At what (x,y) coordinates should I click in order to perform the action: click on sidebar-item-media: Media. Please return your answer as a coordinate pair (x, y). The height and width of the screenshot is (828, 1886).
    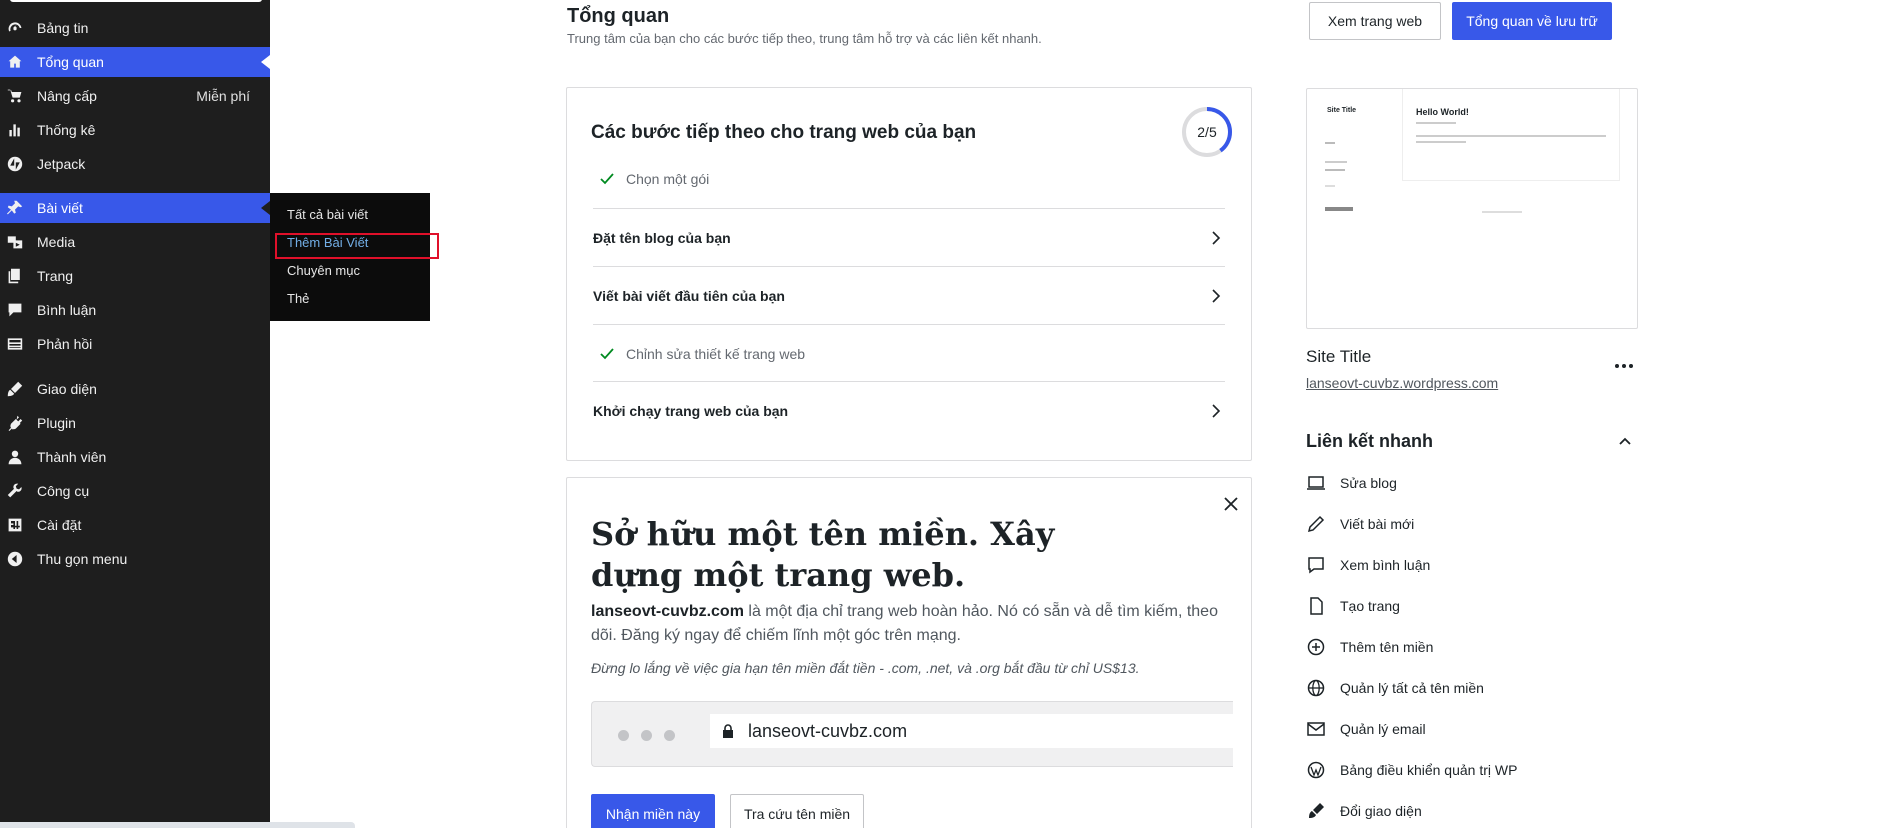
    Looking at the image, I should click on (135, 242).